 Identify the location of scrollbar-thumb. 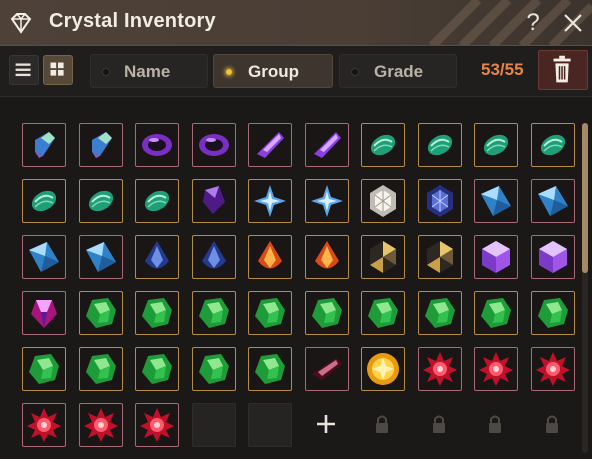
(585, 198).